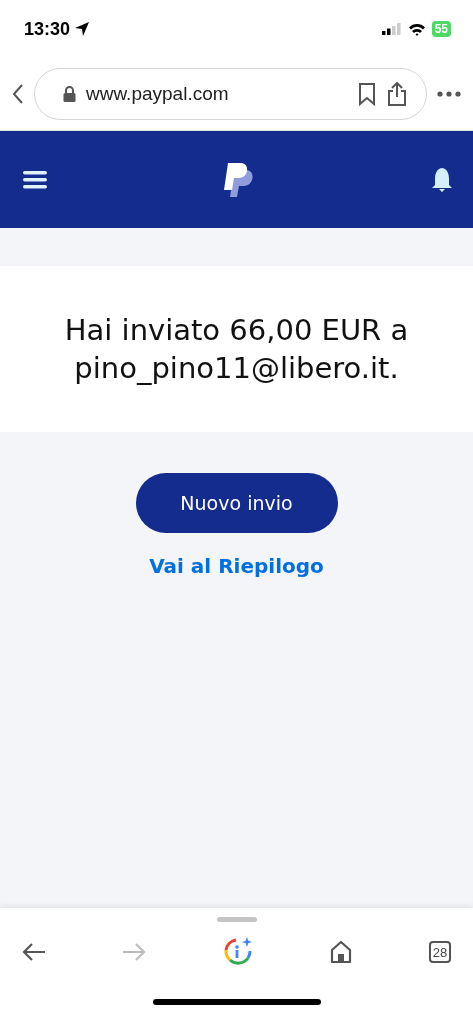 The height and width of the screenshot is (1024, 473). What do you see at coordinates (391, 29) in the screenshot?
I see `signal-icon` at bounding box center [391, 29].